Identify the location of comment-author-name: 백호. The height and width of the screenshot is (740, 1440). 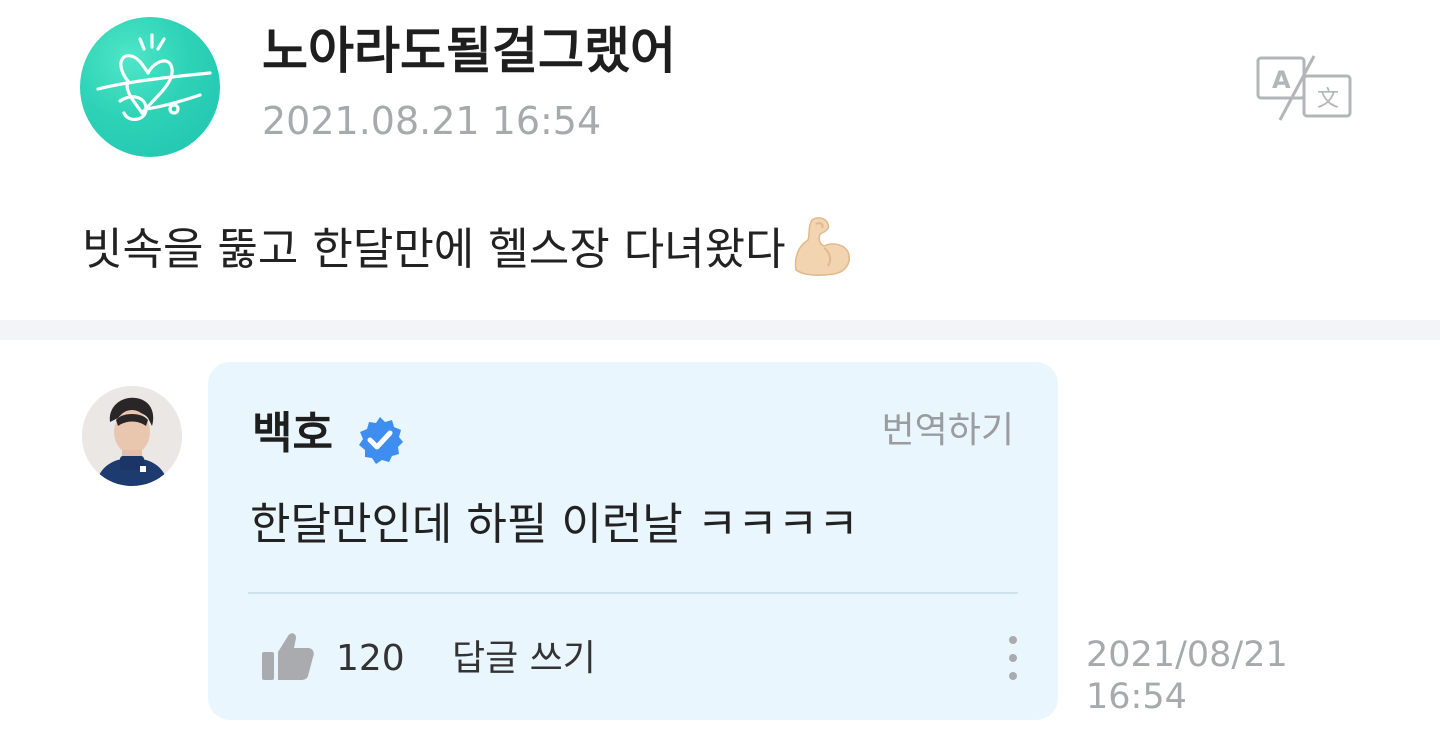
(292, 434).